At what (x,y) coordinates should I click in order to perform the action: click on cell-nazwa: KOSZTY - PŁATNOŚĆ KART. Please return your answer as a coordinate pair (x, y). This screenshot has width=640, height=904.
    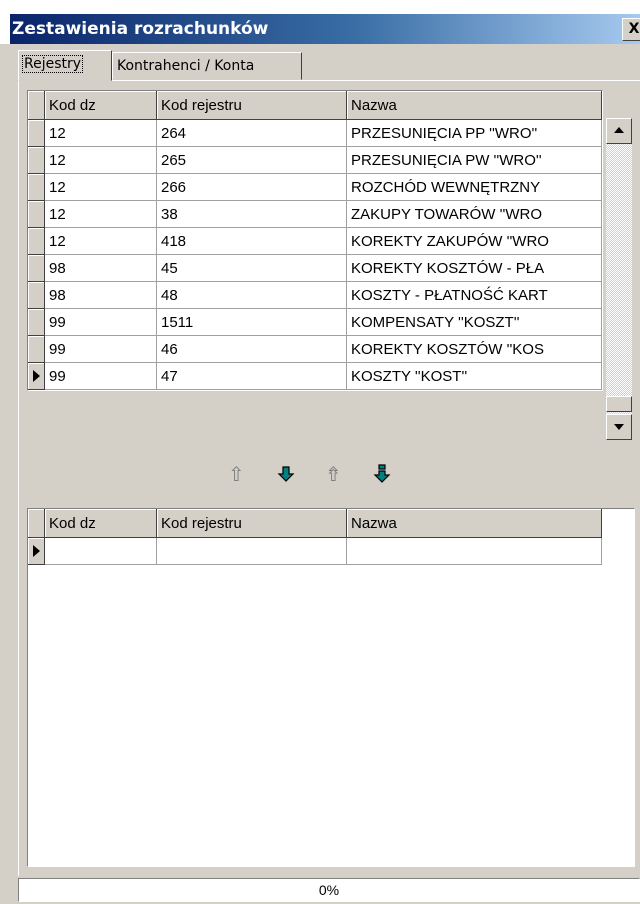
    Looking at the image, I should click on (474, 295).